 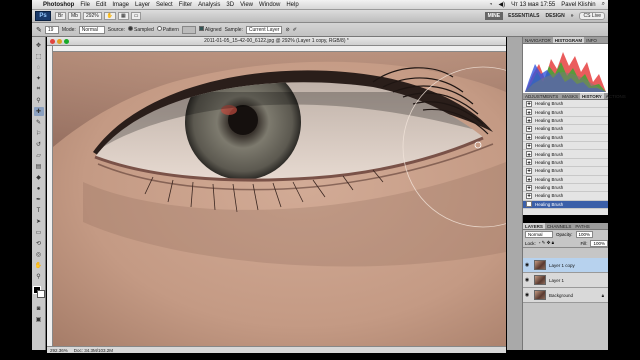 I want to click on crop-tool-icon: ⌗, so click(x=39, y=89).